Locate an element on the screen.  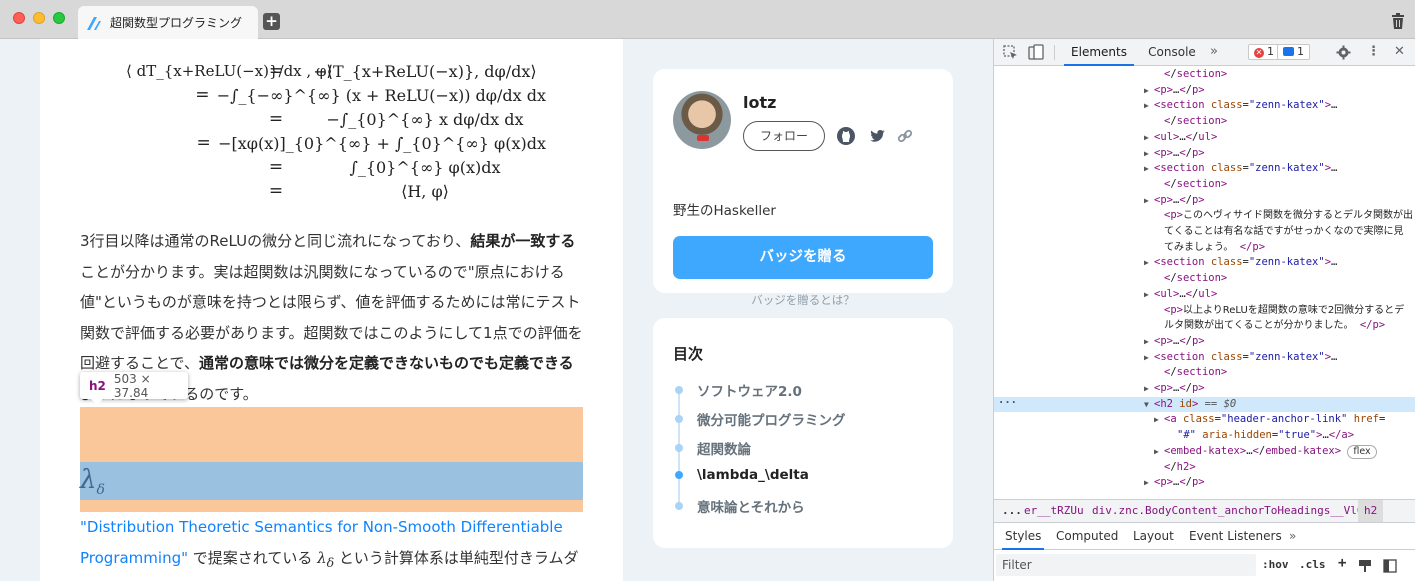
math-lhs: ⟨ dT_{x+ReLU(−x)}/dx , φ⟩ is located at coordinates (229, 71).